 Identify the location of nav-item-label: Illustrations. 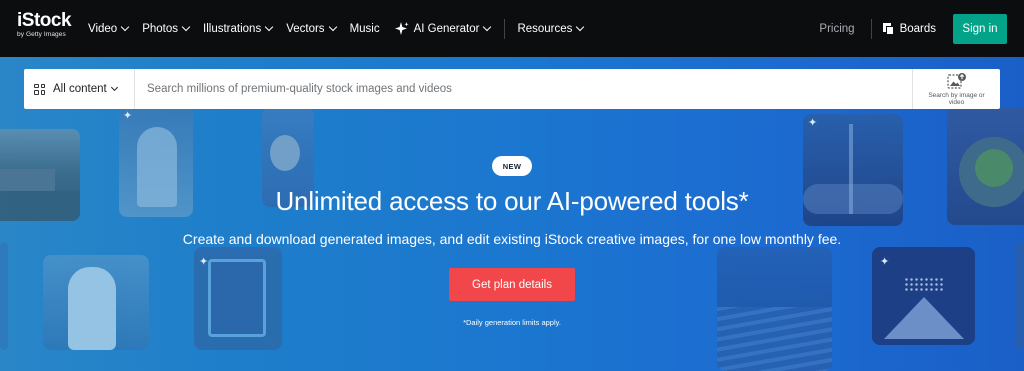
(232, 28).